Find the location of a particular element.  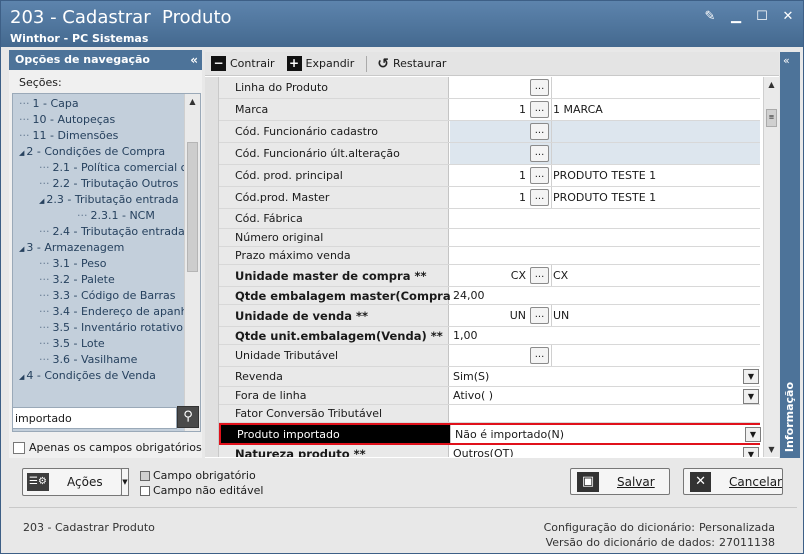

dropdown-value: Outros(OT) is located at coordinates (483, 451).